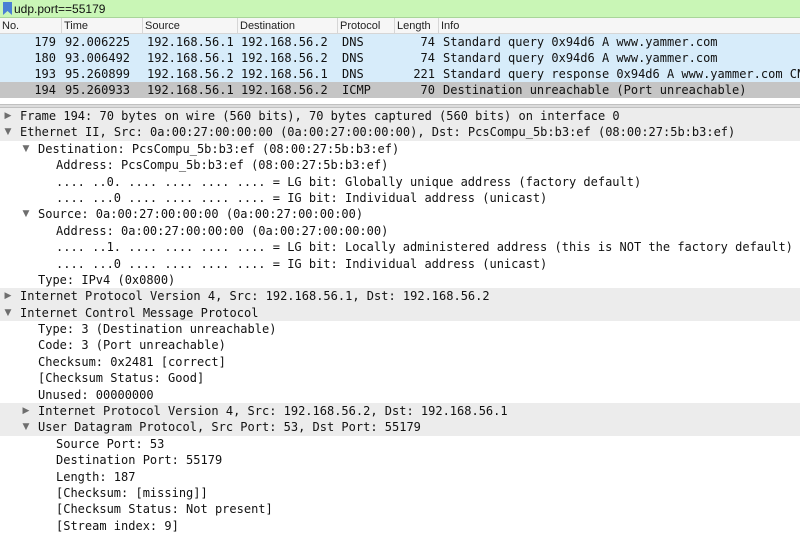 This screenshot has width=800, height=545. I want to click on tree-leaf: Checksum: 0x2481 [correct], so click(400, 362).